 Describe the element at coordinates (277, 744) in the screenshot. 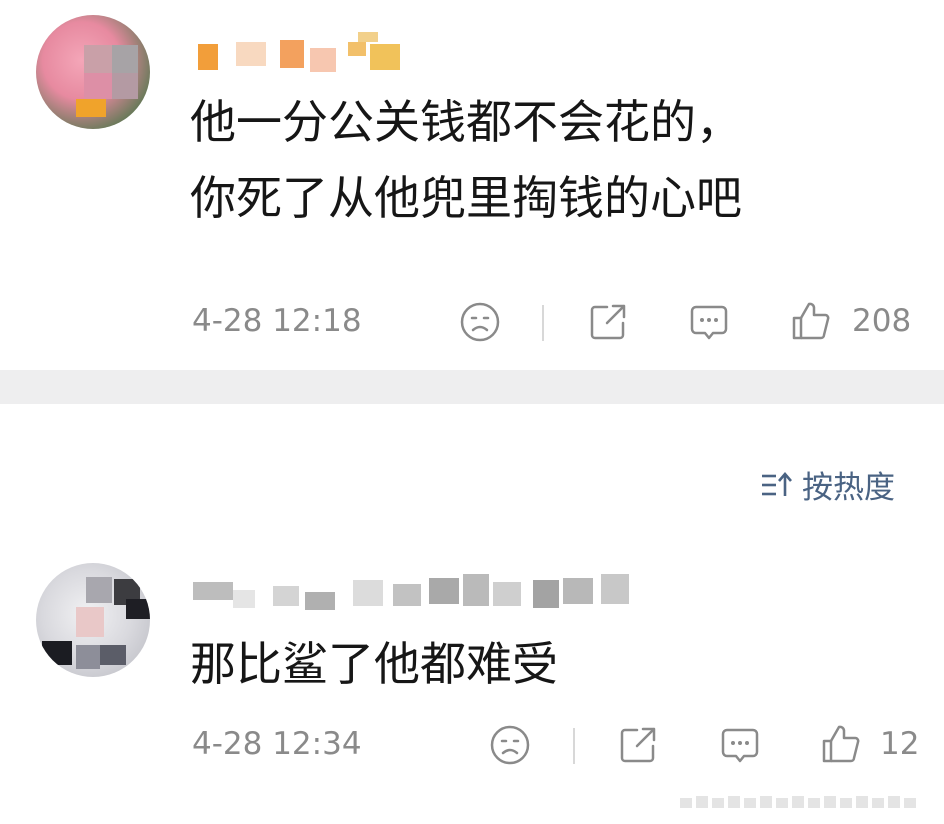

I see `comment-timestamp: 4-28 12:34` at that location.